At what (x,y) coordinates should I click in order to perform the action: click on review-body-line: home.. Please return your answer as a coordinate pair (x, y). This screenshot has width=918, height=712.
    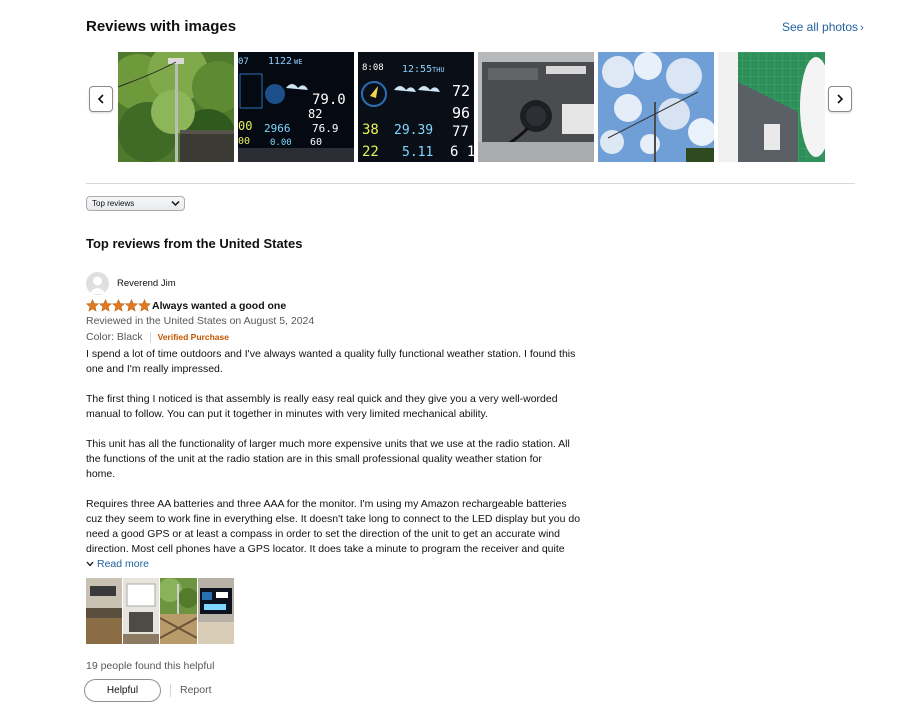
    Looking at the image, I should click on (101, 474).